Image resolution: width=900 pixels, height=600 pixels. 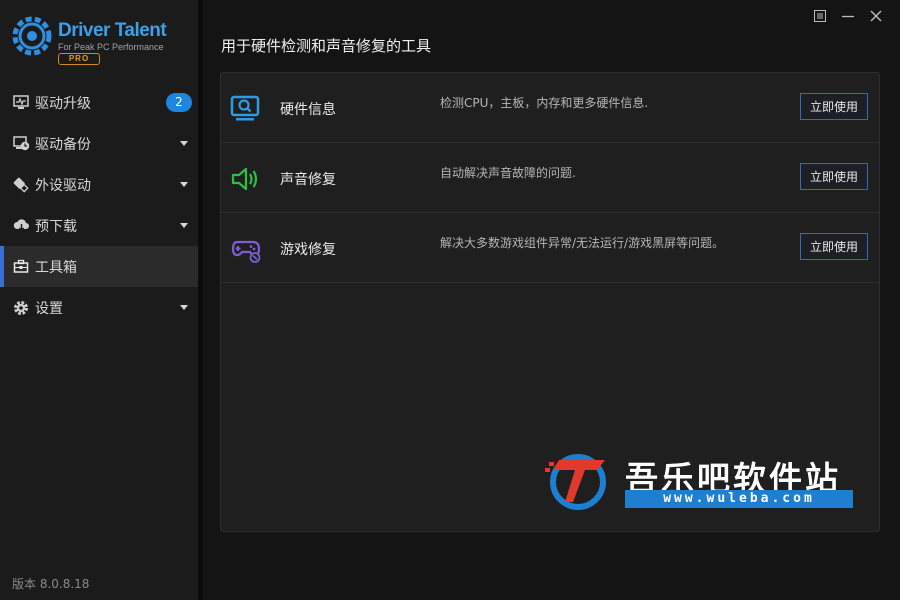 What do you see at coordinates (582, 243) in the screenshot?
I see `tool-description: 解决大多数游戏组件异常/无法运行/游戏黑屏等问题。` at bounding box center [582, 243].